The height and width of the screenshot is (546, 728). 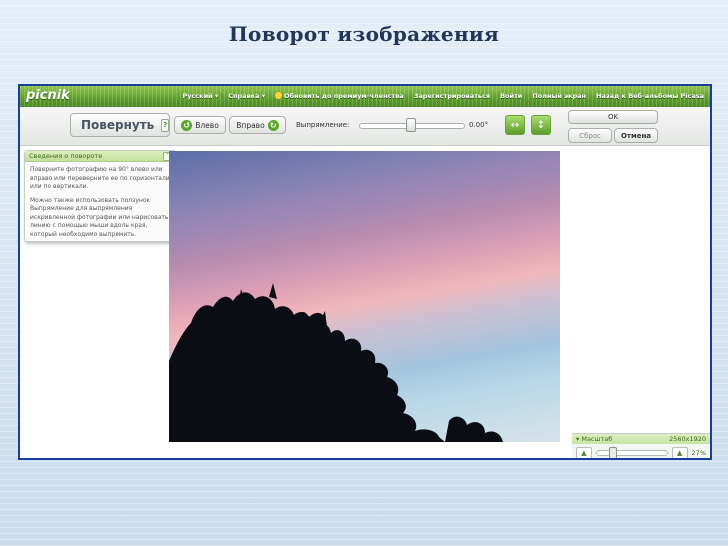 I want to click on ok-button: OK, so click(x=613, y=117).